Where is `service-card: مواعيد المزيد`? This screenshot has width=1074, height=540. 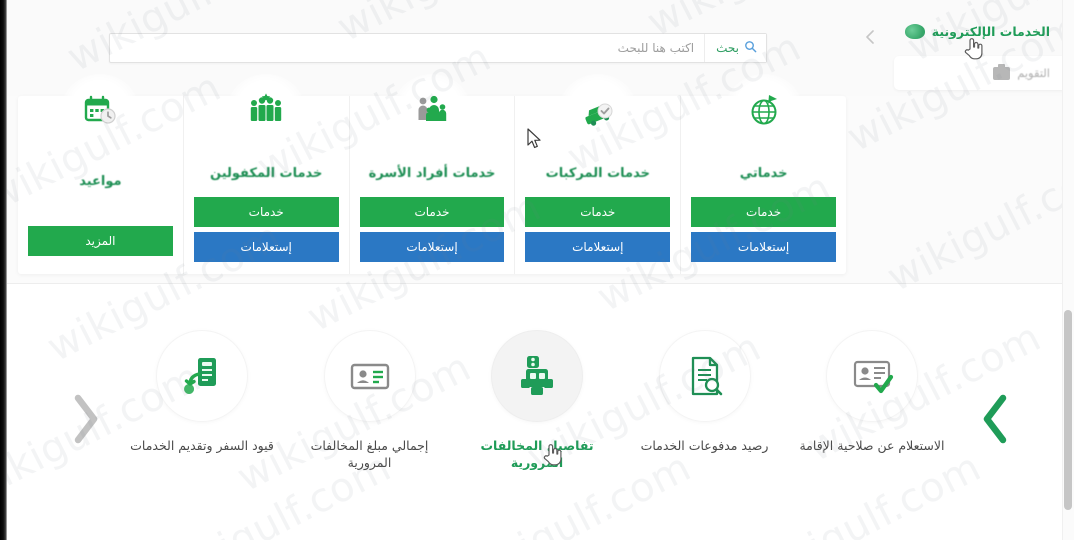 service-card: مواعيد المزيد is located at coordinates (100, 174).